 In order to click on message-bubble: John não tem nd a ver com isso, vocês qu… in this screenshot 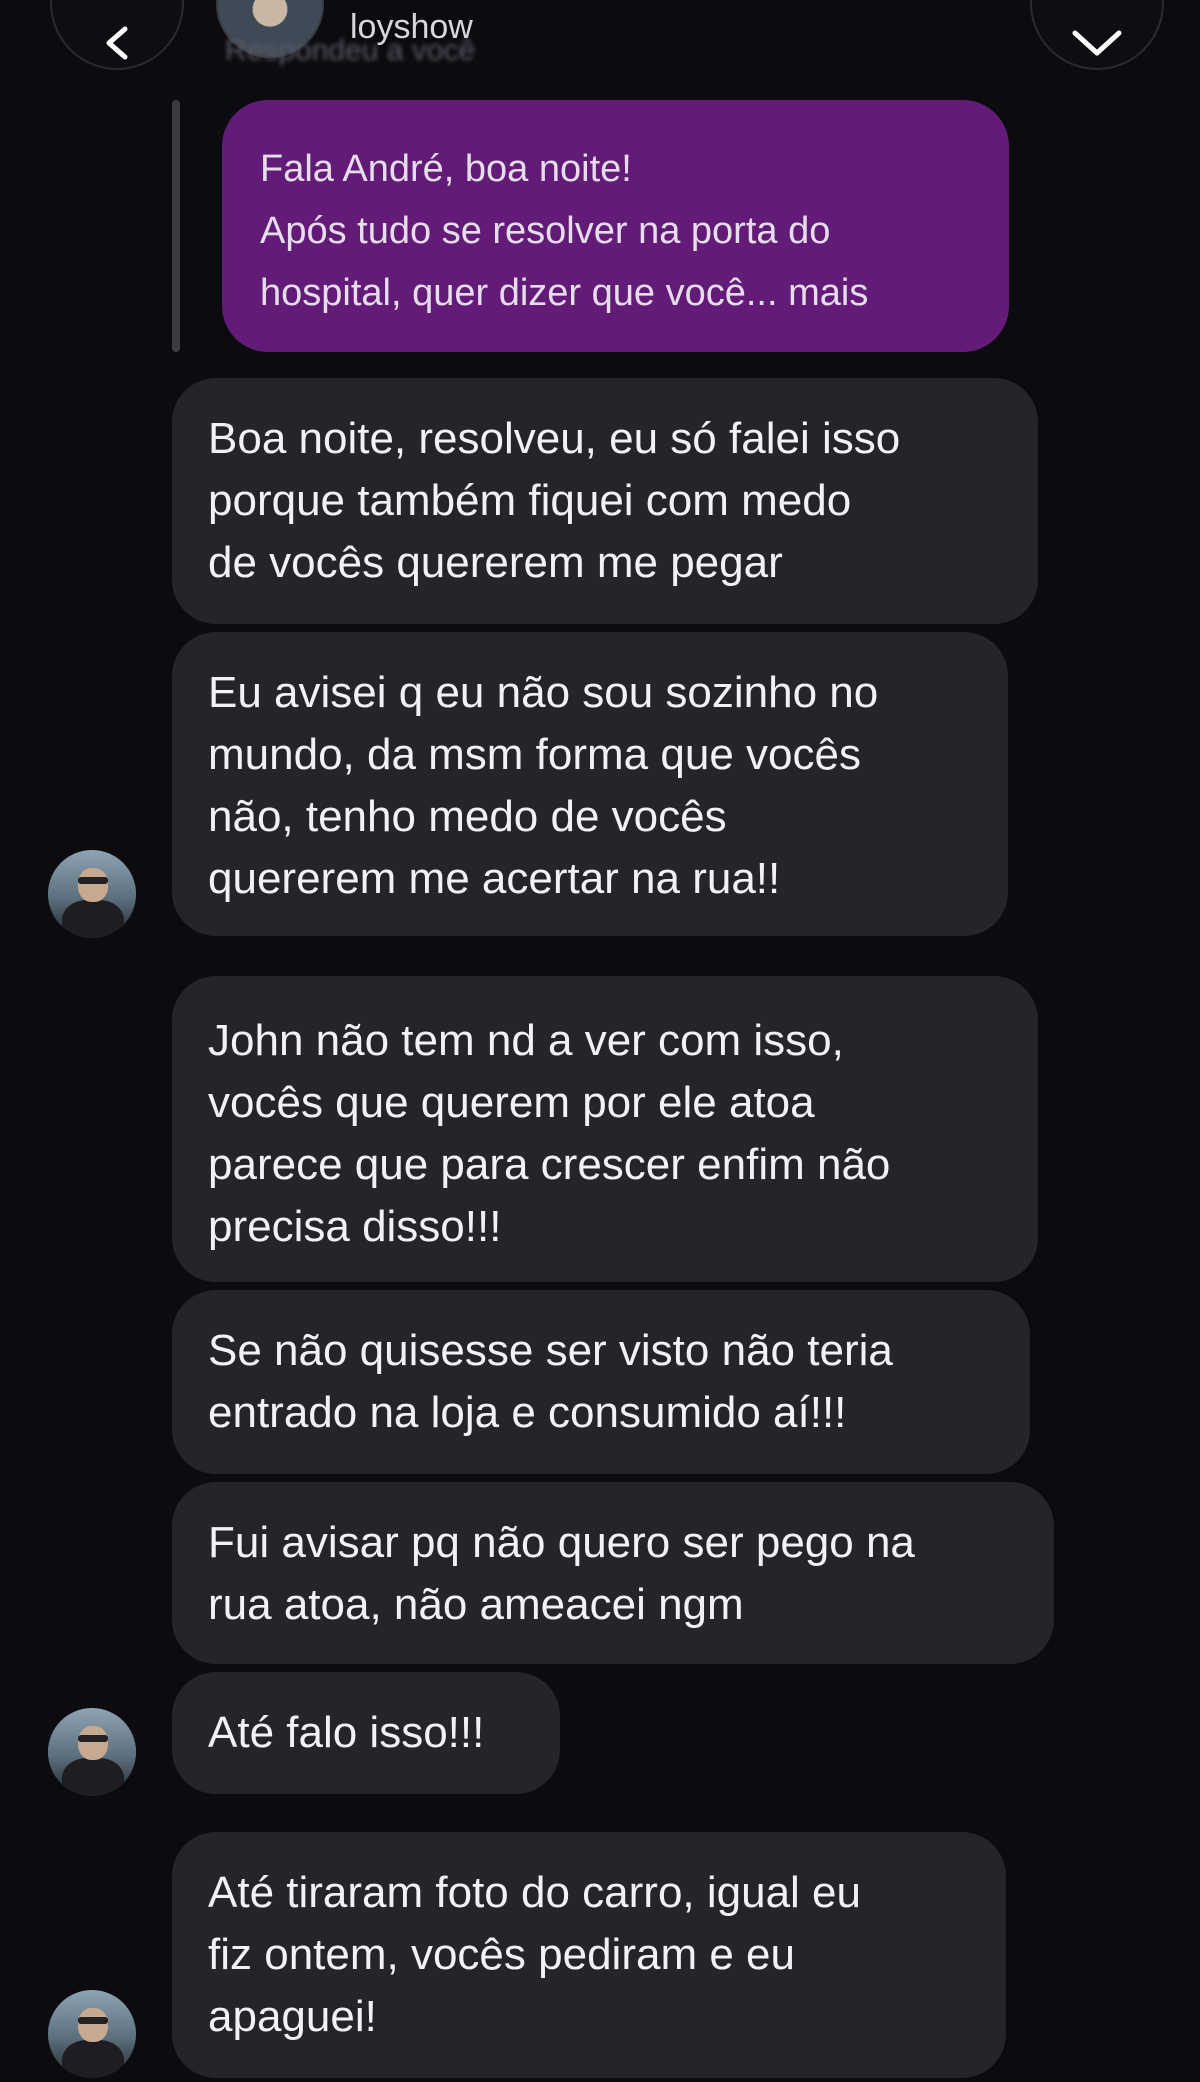, I will do `click(605, 1129)`.